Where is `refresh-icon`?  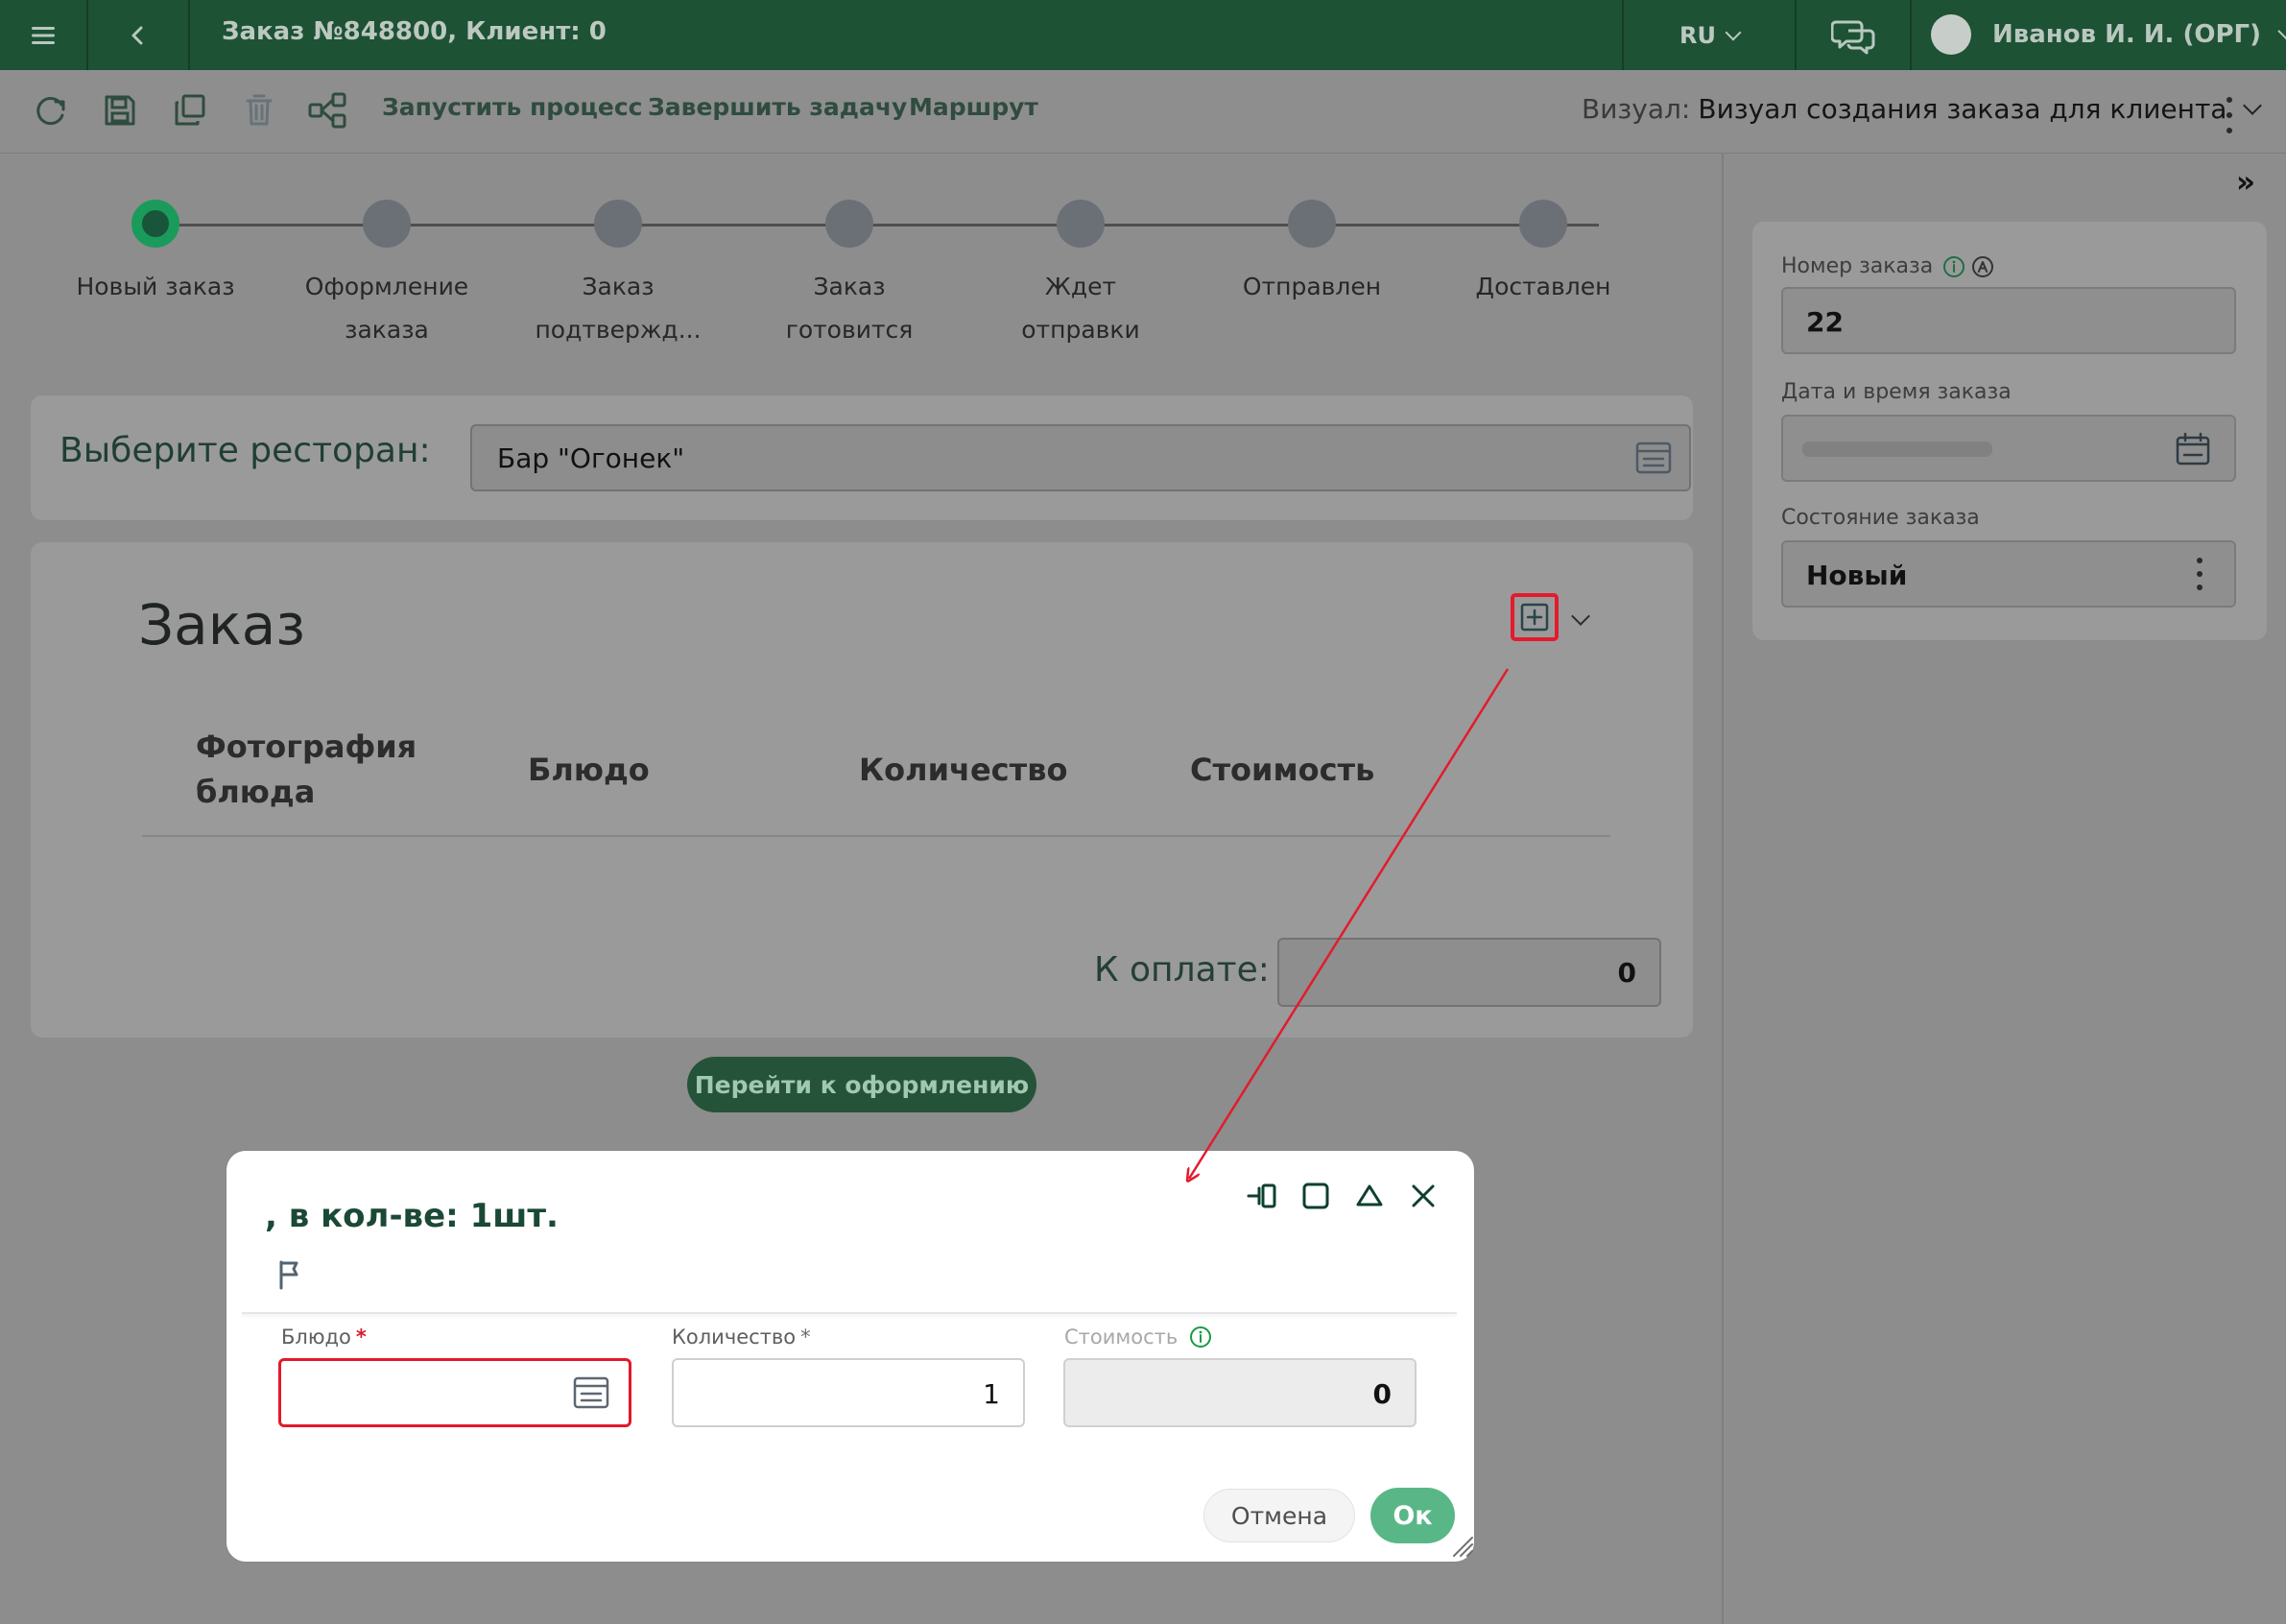 refresh-icon is located at coordinates (50, 112).